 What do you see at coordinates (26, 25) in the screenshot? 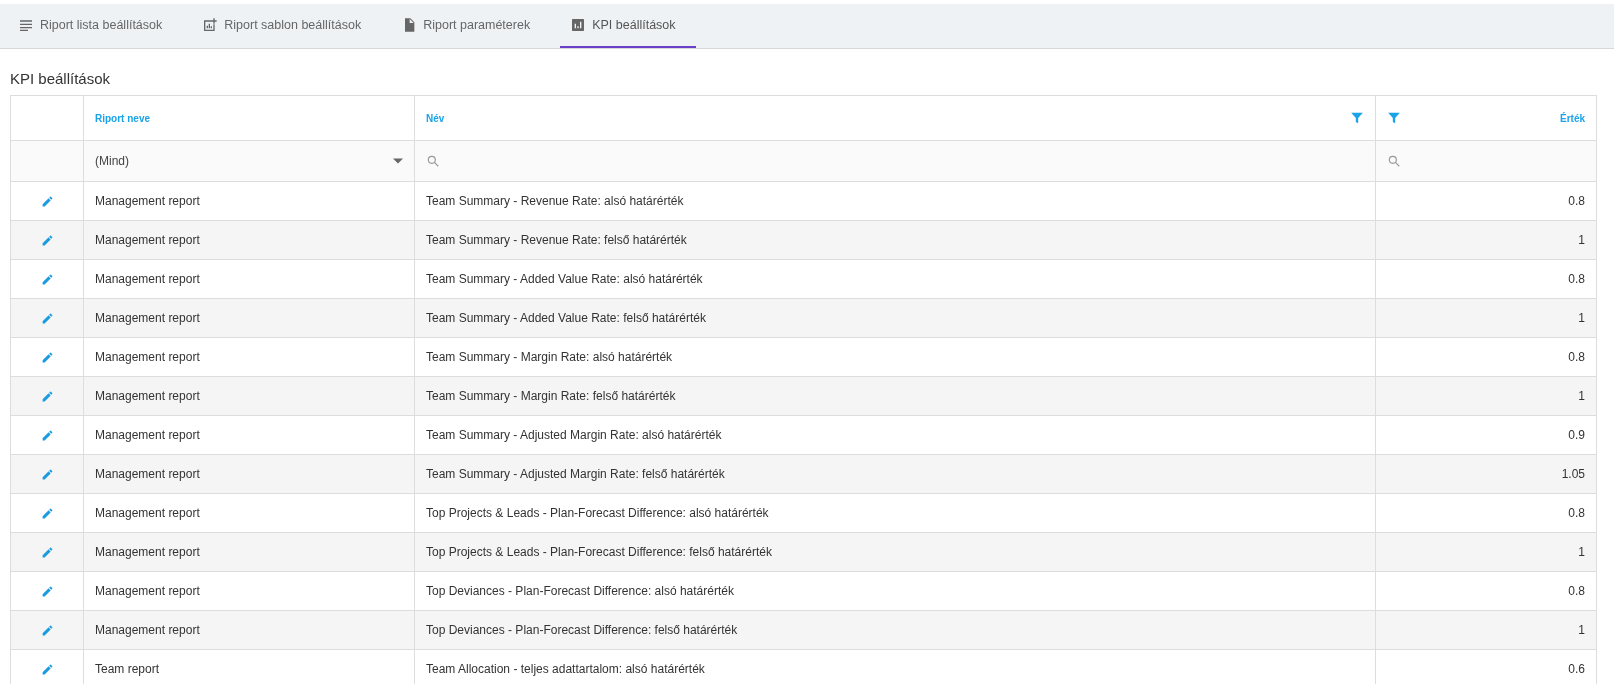
I see `list-icon` at bounding box center [26, 25].